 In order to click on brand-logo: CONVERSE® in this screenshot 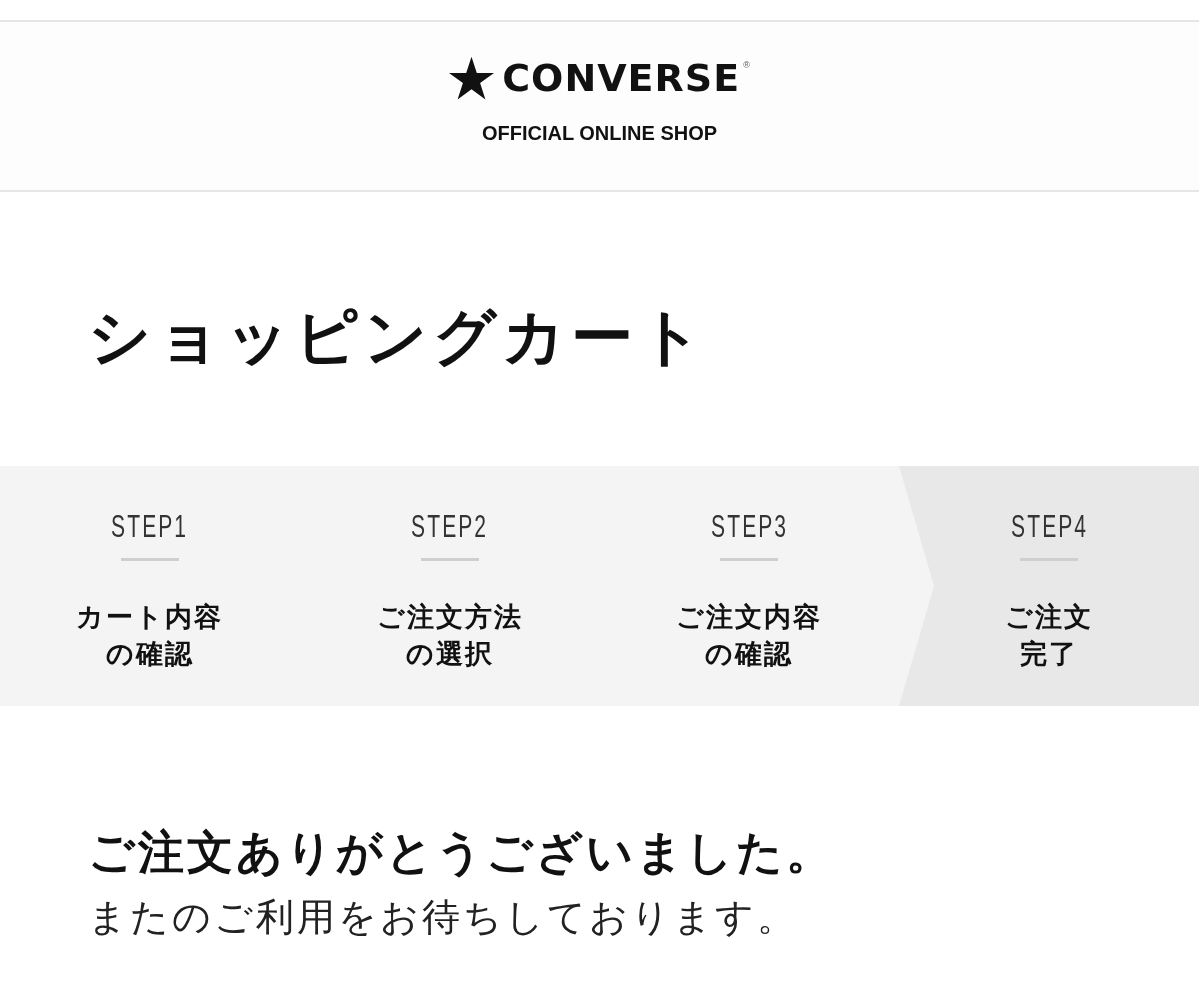, I will do `click(599, 78)`.